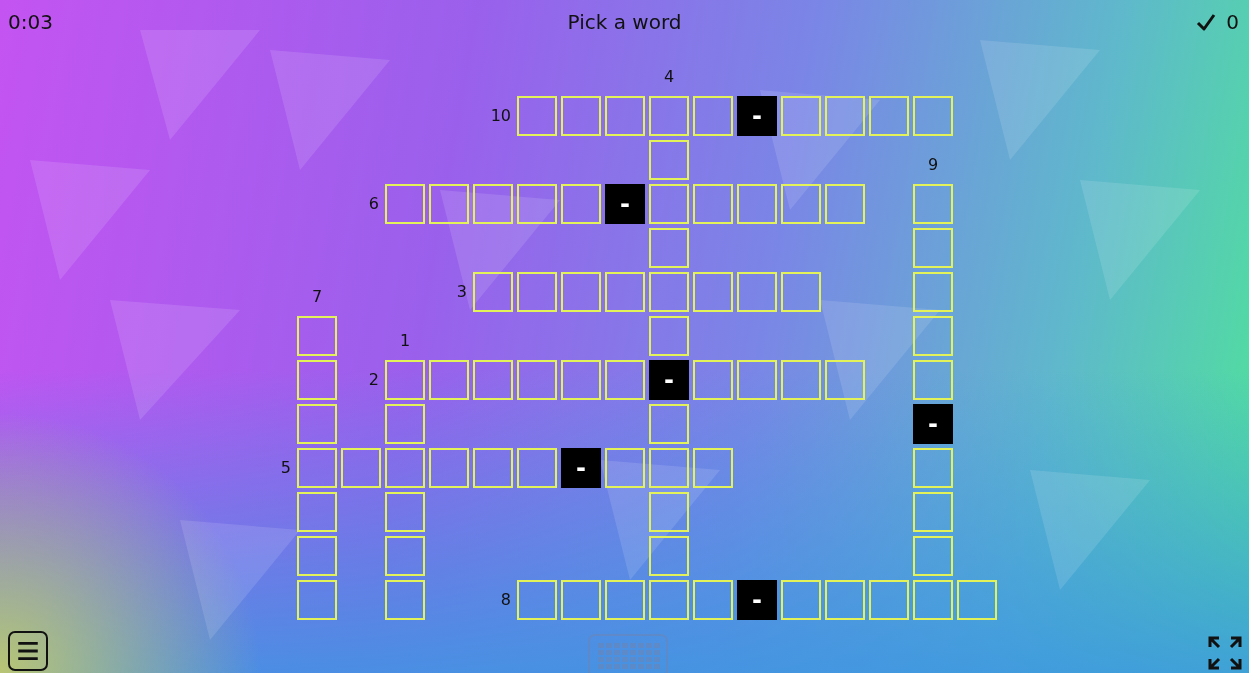 The width and height of the screenshot is (1249, 673). I want to click on clue-number: 10, so click(500, 115).